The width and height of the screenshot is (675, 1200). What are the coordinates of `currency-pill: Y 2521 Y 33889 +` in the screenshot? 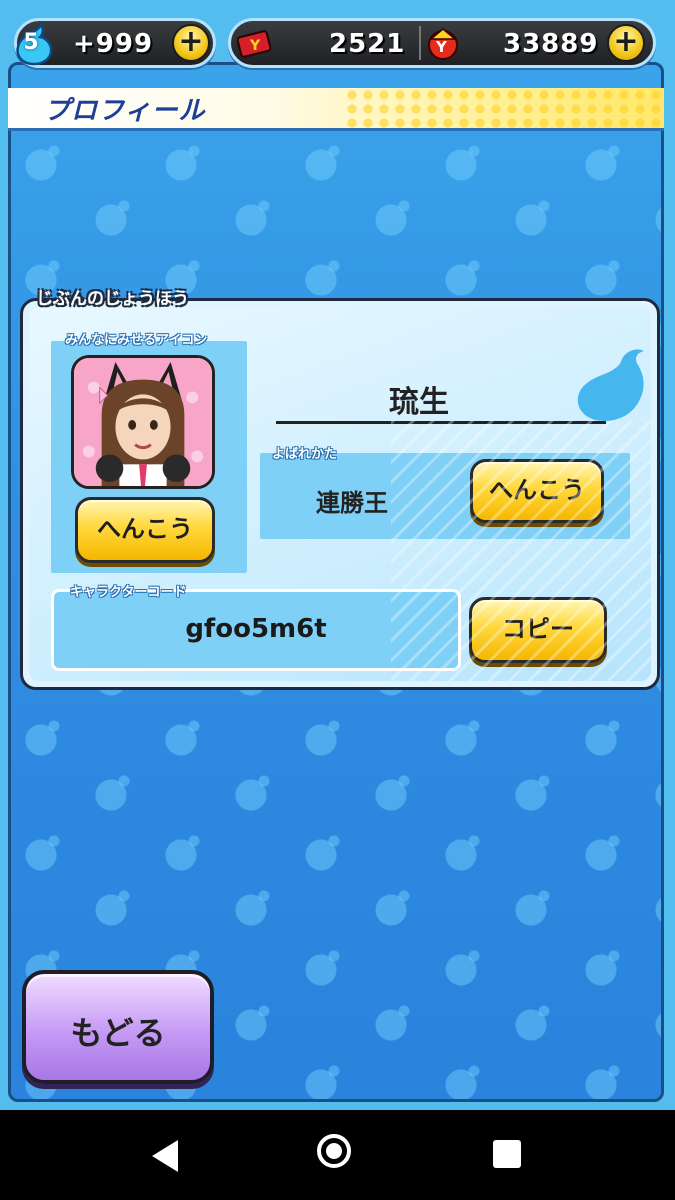 It's located at (442, 43).